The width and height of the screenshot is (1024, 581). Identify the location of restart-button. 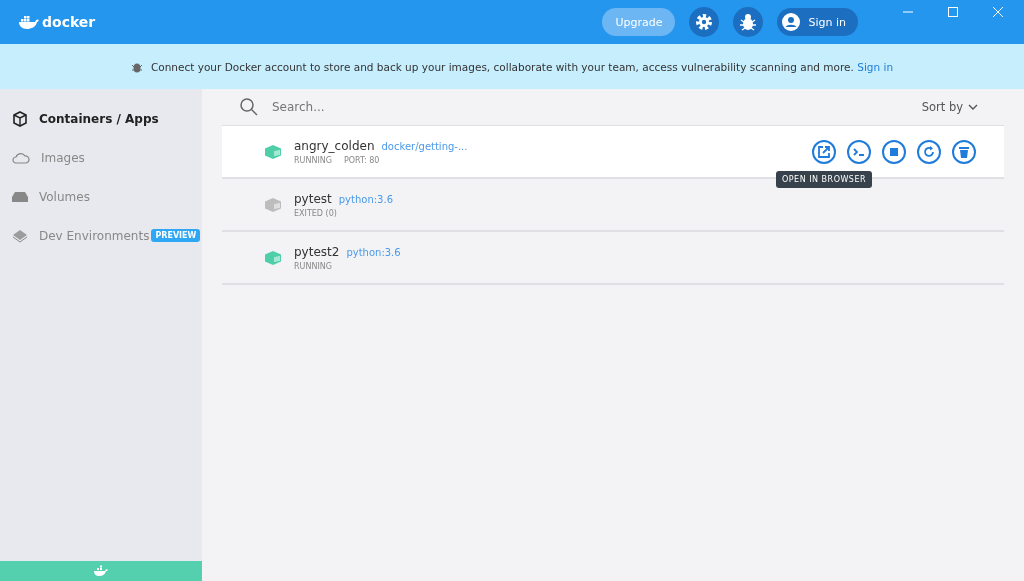
(929, 151).